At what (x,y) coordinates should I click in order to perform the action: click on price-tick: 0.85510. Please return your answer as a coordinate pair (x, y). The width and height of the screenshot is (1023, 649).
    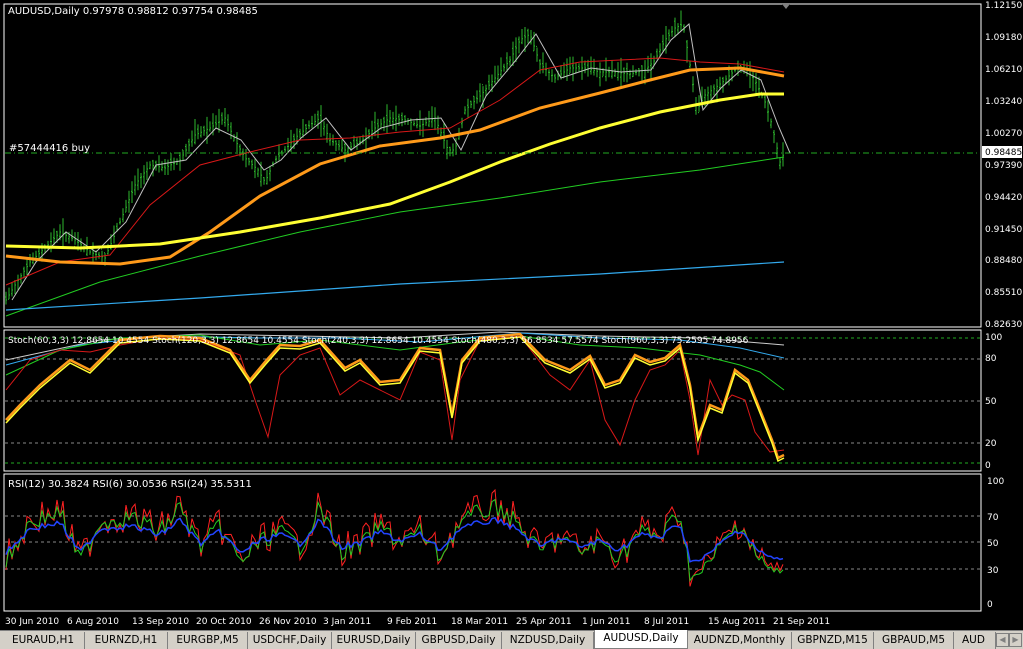
    Looking at the image, I should click on (1003, 293).